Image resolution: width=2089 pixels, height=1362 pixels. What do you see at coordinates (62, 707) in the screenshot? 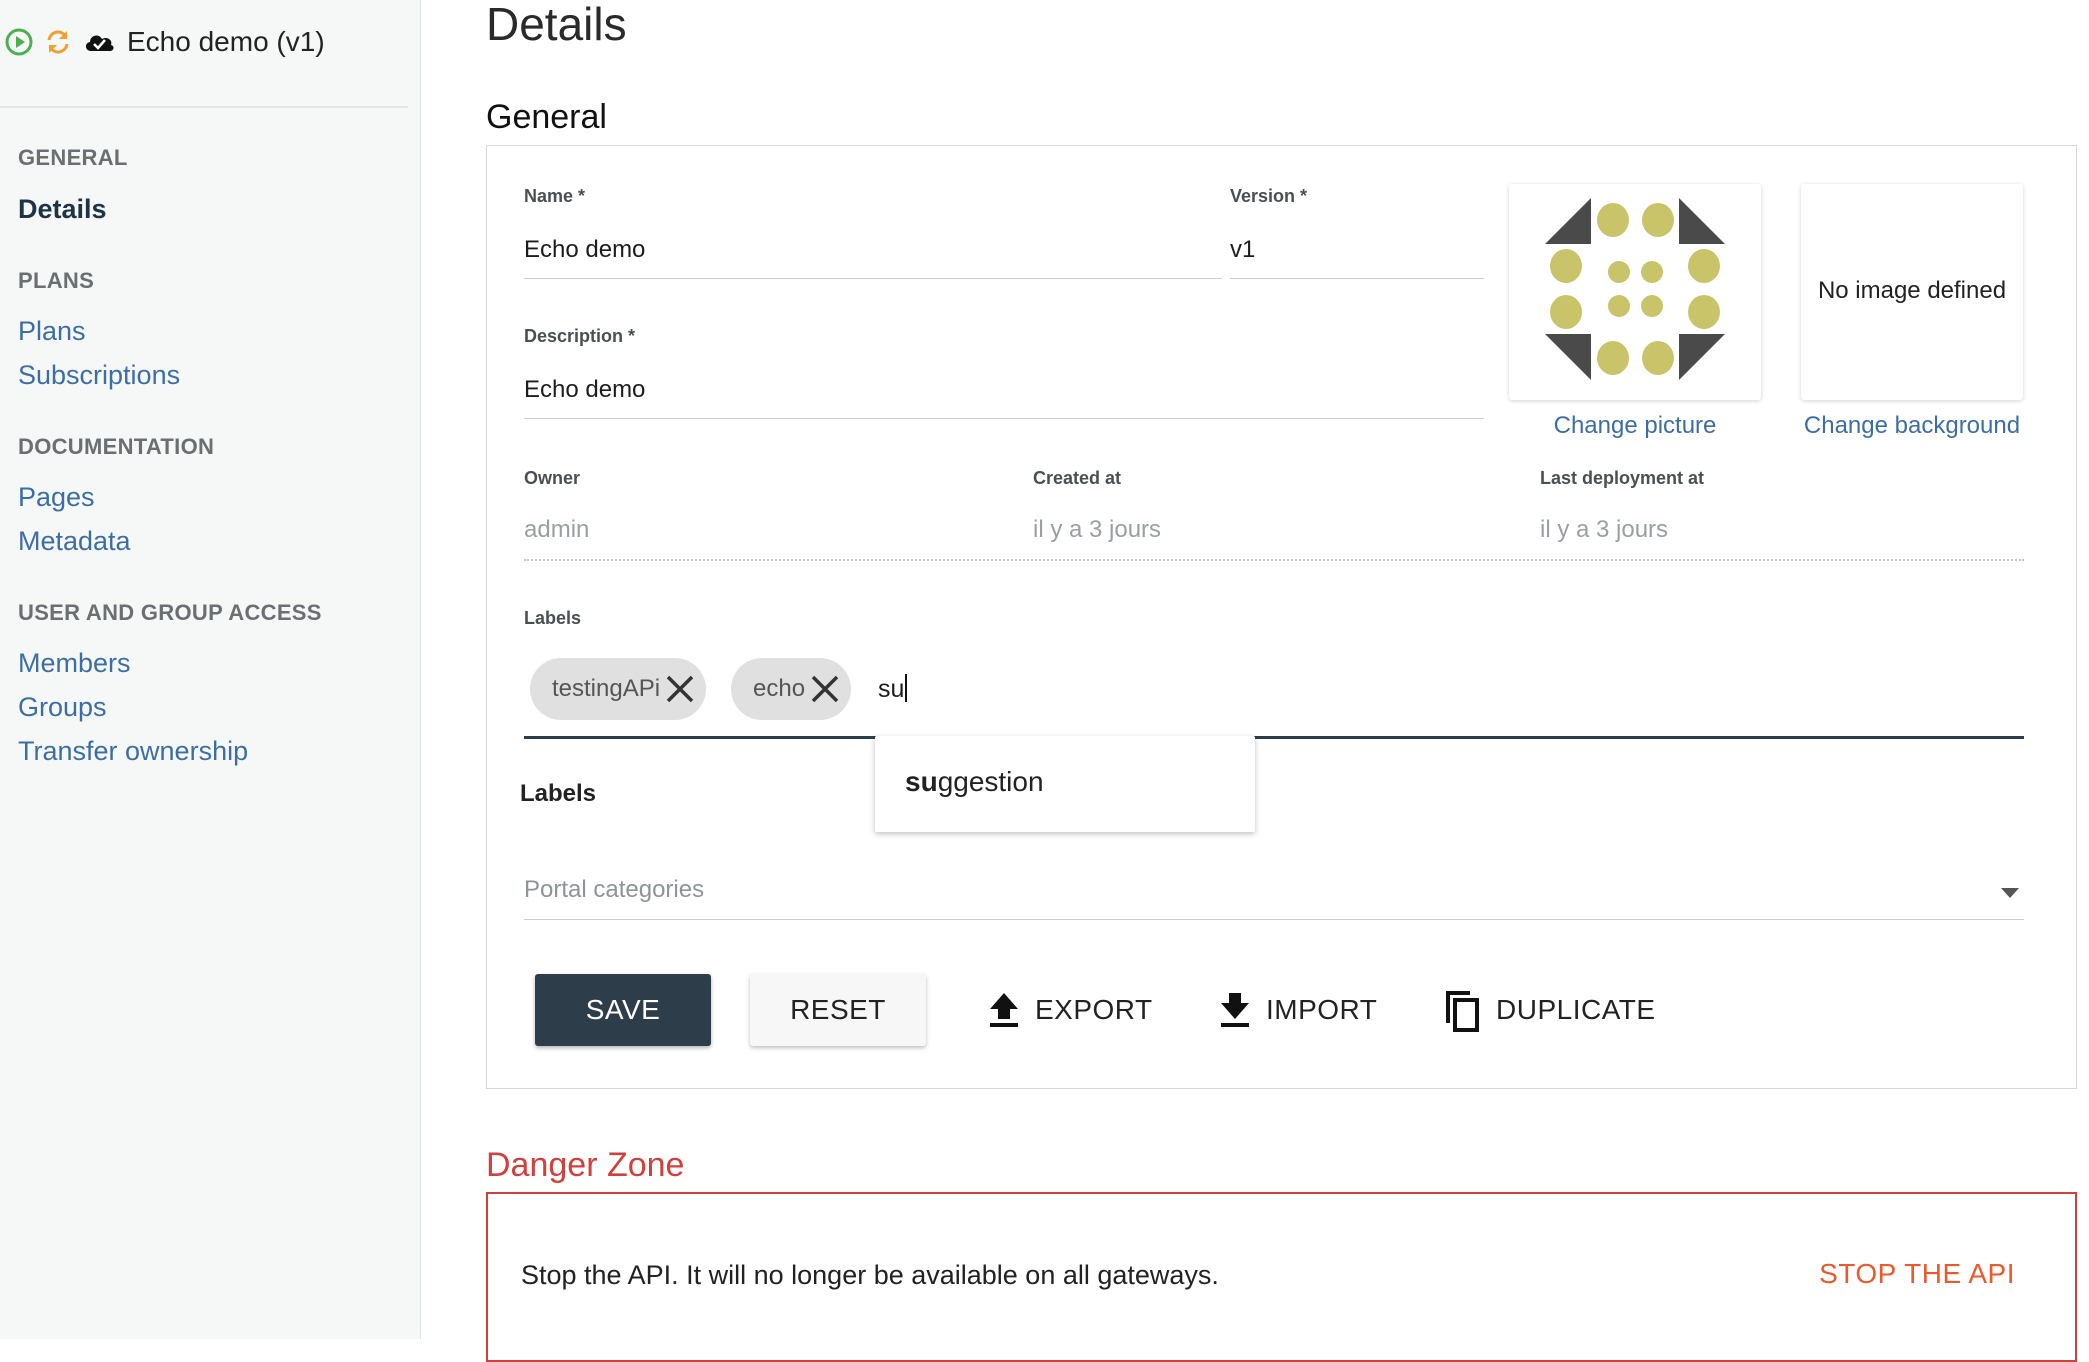
I see `sidebar-item-groups: Groups` at bounding box center [62, 707].